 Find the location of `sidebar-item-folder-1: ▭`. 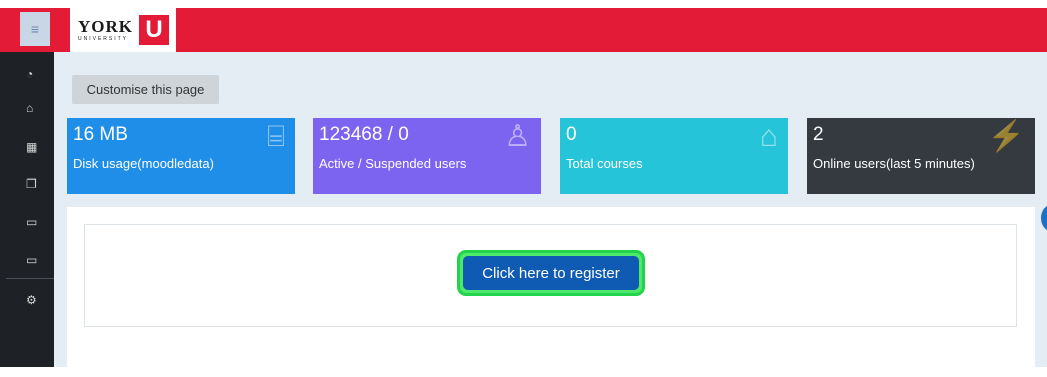

sidebar-item-folder-1: ▭ is located at coordinates (27, 222).